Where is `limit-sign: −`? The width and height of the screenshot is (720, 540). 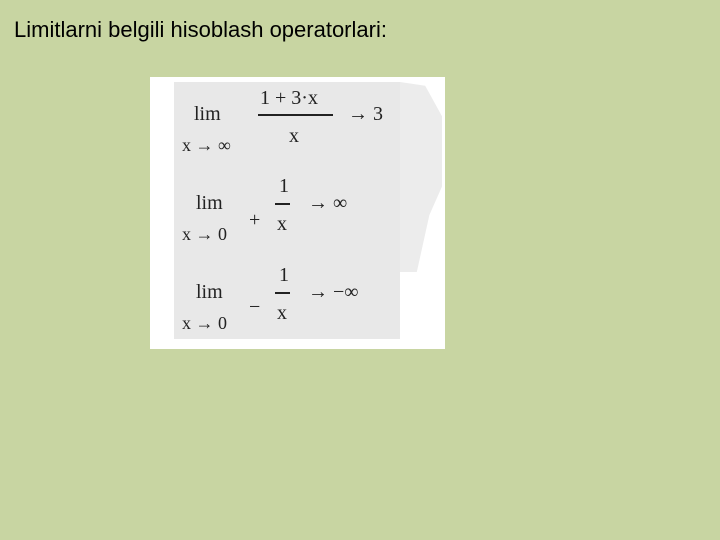 limit-sign: − is located at coordinates (255, 307).